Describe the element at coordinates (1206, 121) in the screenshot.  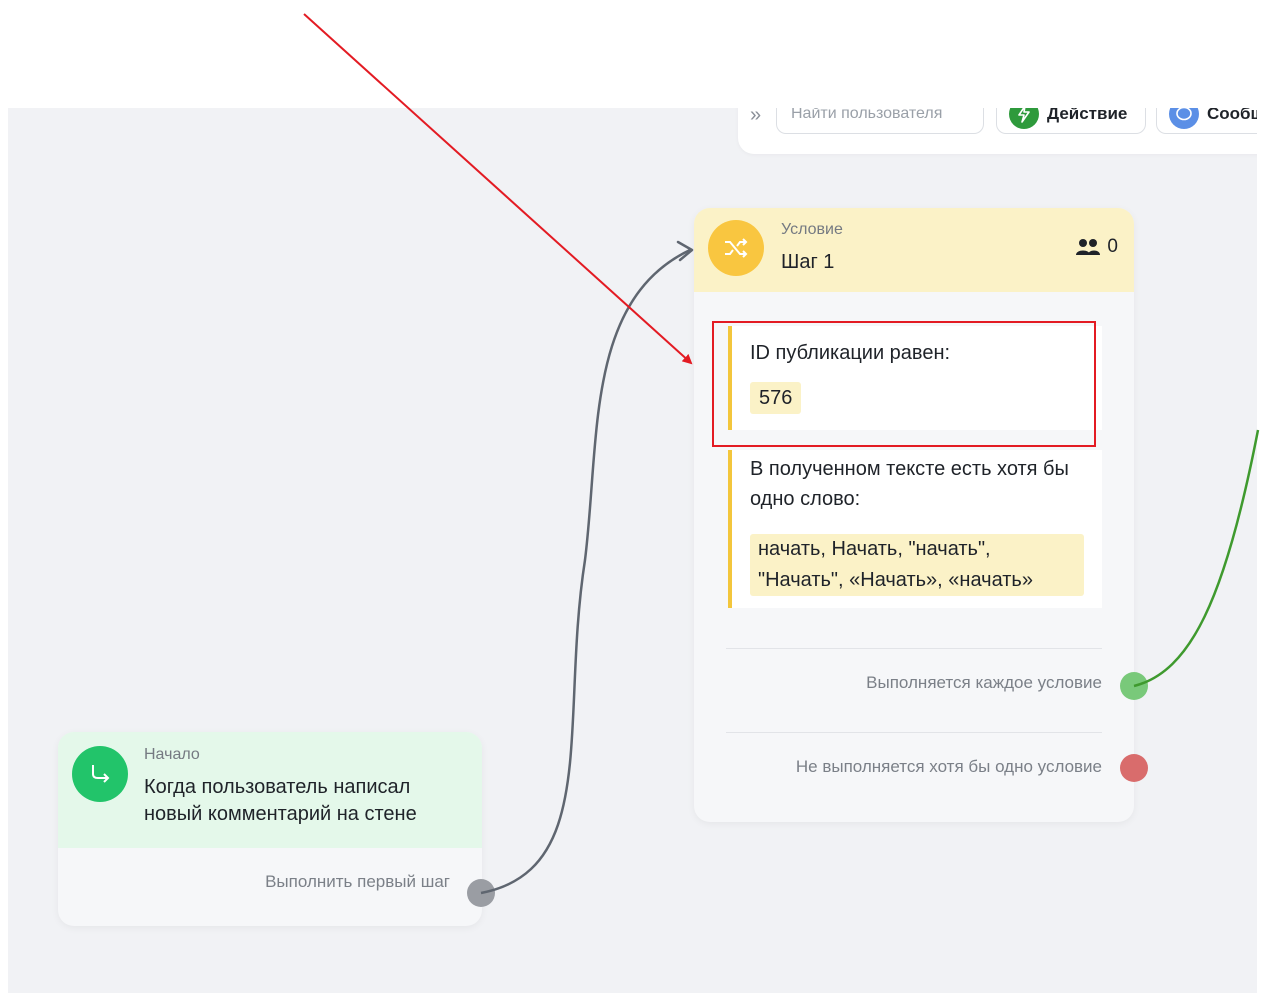
I see `add-message-button: Сообщ` at that location.